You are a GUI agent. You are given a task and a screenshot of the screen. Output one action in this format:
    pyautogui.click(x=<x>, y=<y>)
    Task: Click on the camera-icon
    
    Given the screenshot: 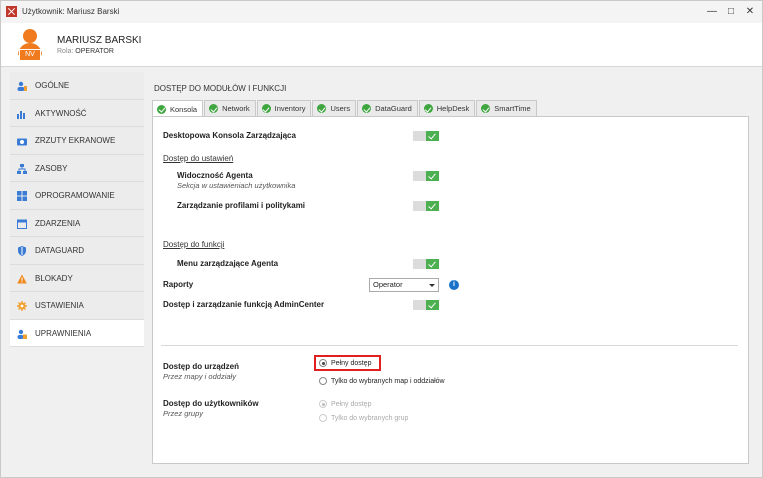 What is the action you would take?
    pyautogui.click(x=22, y=142)
    